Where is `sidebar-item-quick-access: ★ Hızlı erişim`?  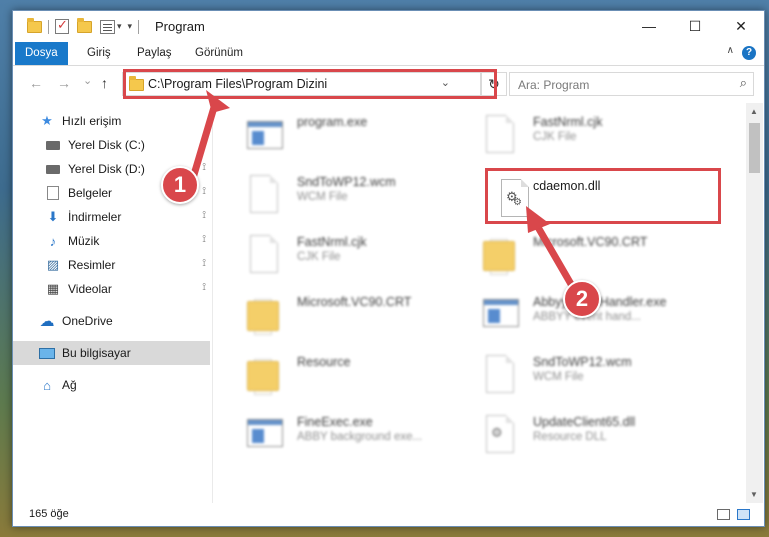 sidebar-item-quick-access: ★ Hızlı erişim is located at coordinates (111, 121).